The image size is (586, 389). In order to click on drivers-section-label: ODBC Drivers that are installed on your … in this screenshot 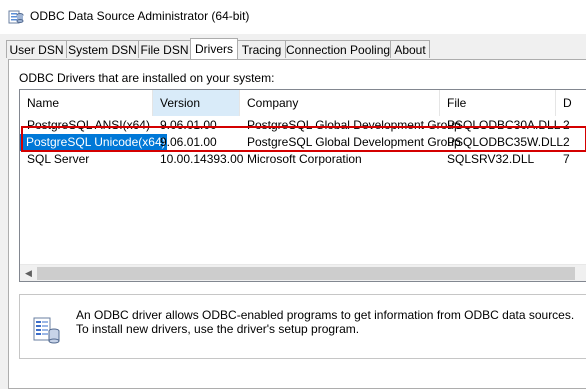, I will do `click(147, 78)`.